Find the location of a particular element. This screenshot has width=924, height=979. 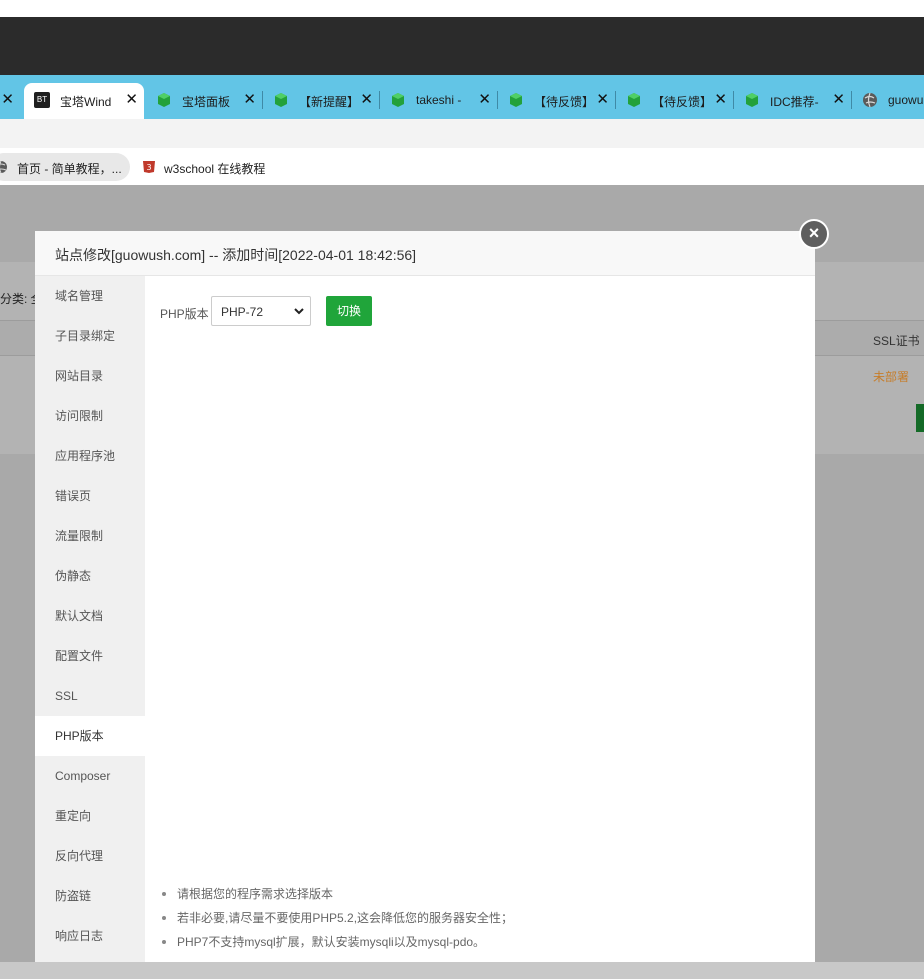

background-green-button is located at coordinates (920, 418).